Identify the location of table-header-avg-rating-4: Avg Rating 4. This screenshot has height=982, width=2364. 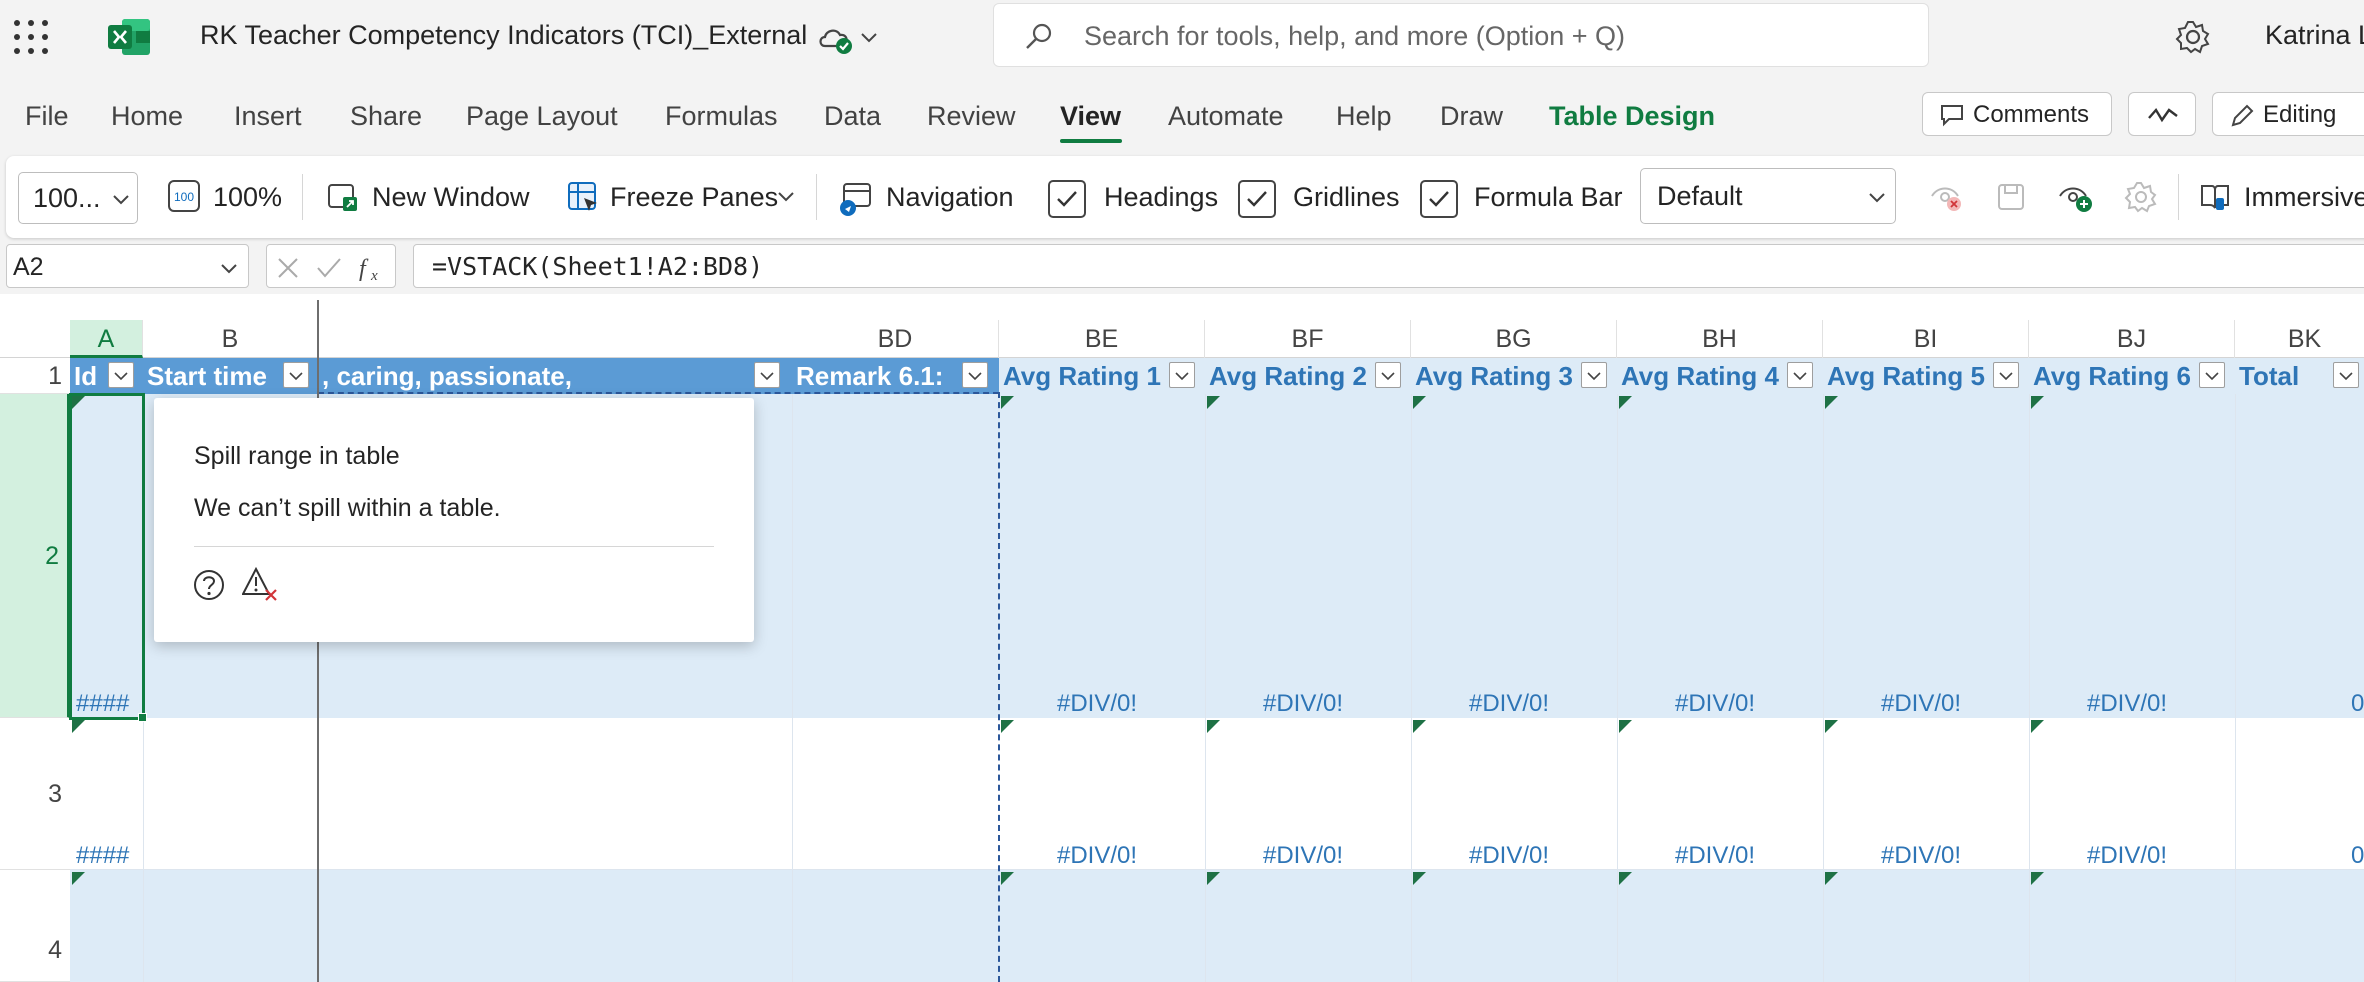
(1720, 376).